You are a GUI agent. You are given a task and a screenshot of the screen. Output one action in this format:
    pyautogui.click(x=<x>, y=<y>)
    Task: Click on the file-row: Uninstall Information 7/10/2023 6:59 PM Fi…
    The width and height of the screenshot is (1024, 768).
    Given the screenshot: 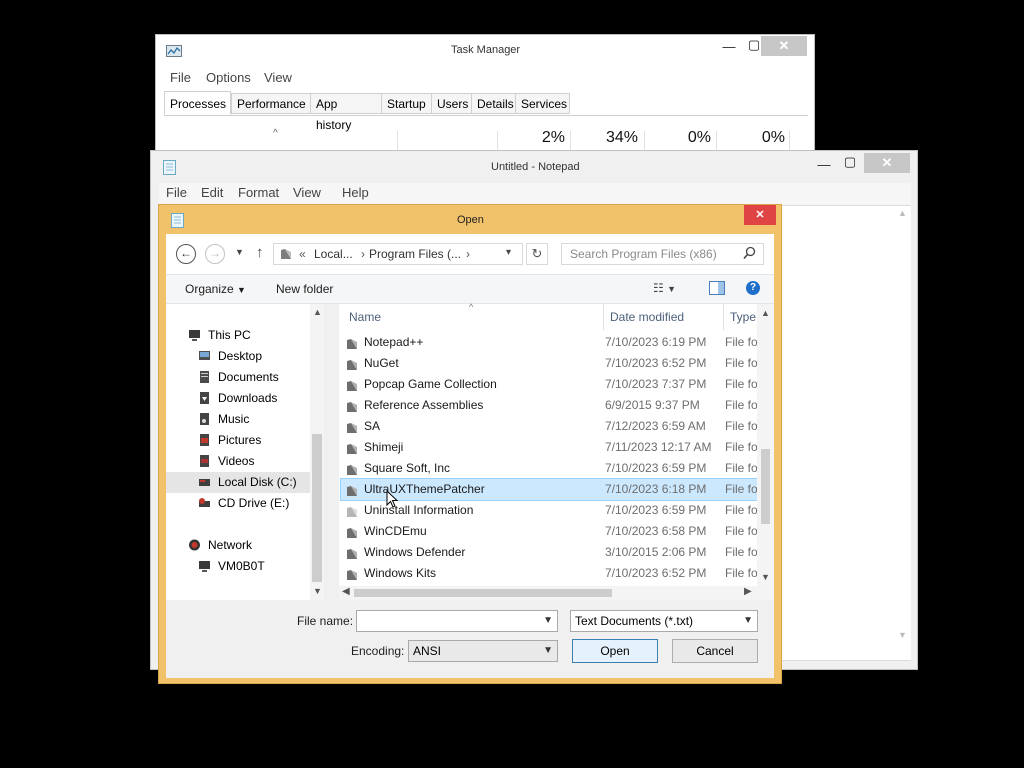 What is the action you would take?
    pyautogui.click(x=553, y=510)
    